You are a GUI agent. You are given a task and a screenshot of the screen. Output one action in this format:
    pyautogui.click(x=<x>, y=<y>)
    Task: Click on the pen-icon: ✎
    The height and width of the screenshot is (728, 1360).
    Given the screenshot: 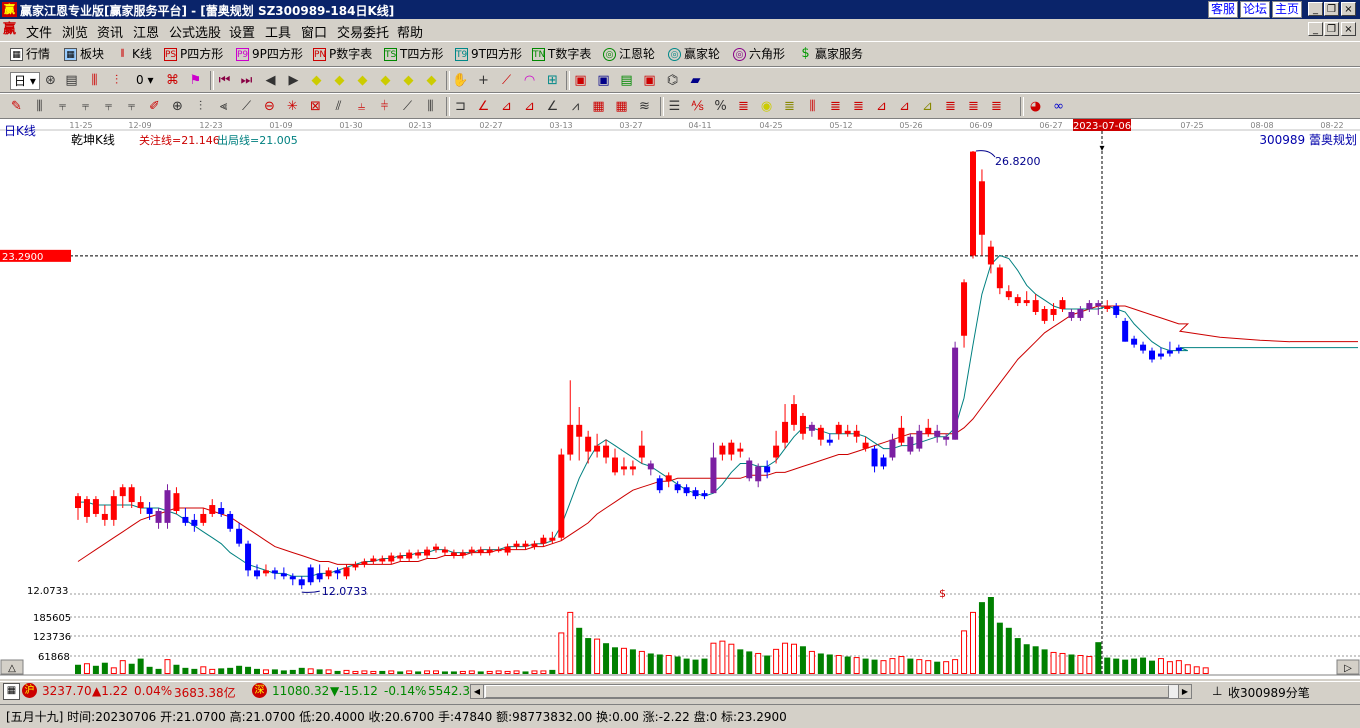 What is the action you would take?
    pyautogui.click(x=16, y=106)
    